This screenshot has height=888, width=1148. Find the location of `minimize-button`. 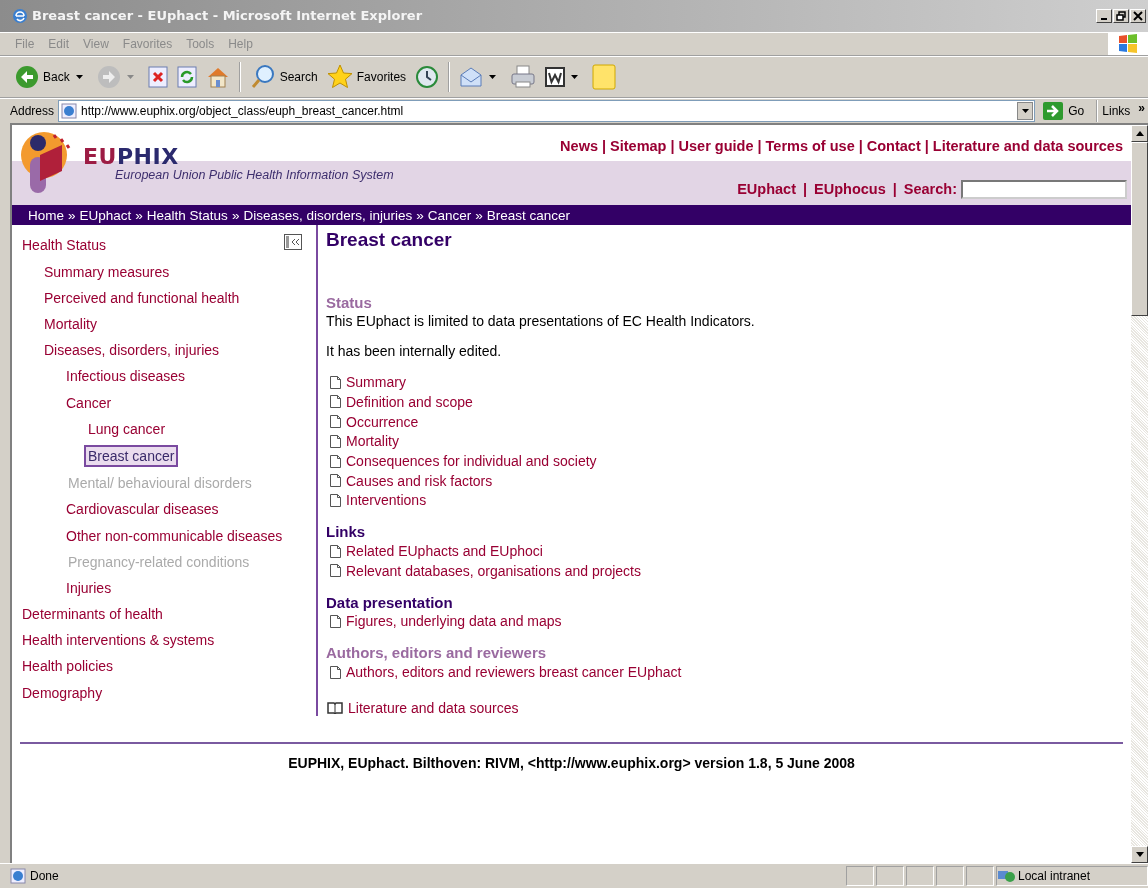

minimize-button is located at coordinates (1104, 15).